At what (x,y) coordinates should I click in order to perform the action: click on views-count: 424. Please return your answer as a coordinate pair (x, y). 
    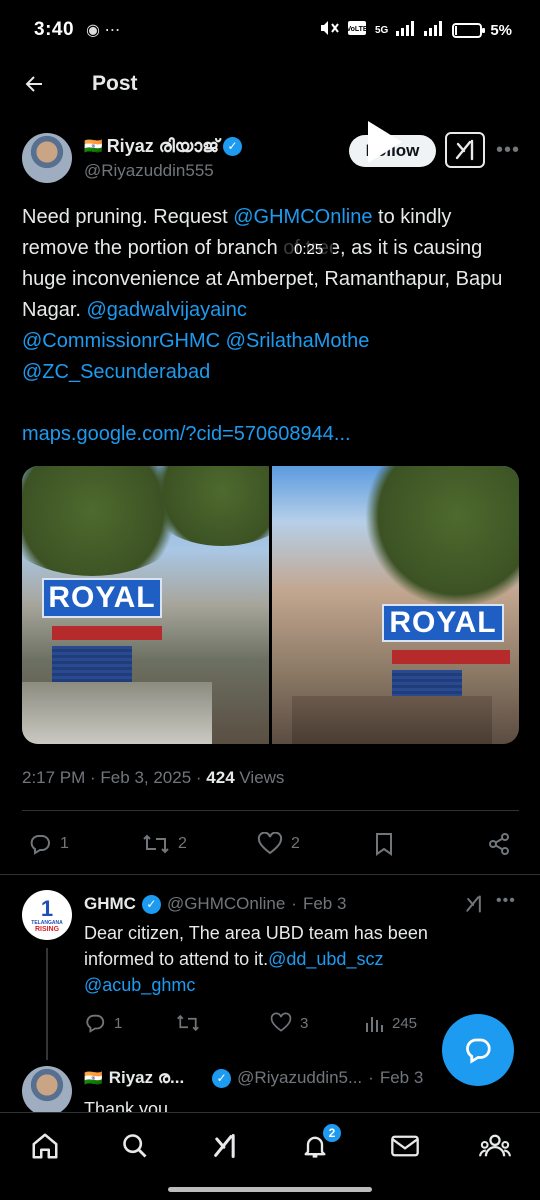
    Looking at the image, I should click on (220, 777).